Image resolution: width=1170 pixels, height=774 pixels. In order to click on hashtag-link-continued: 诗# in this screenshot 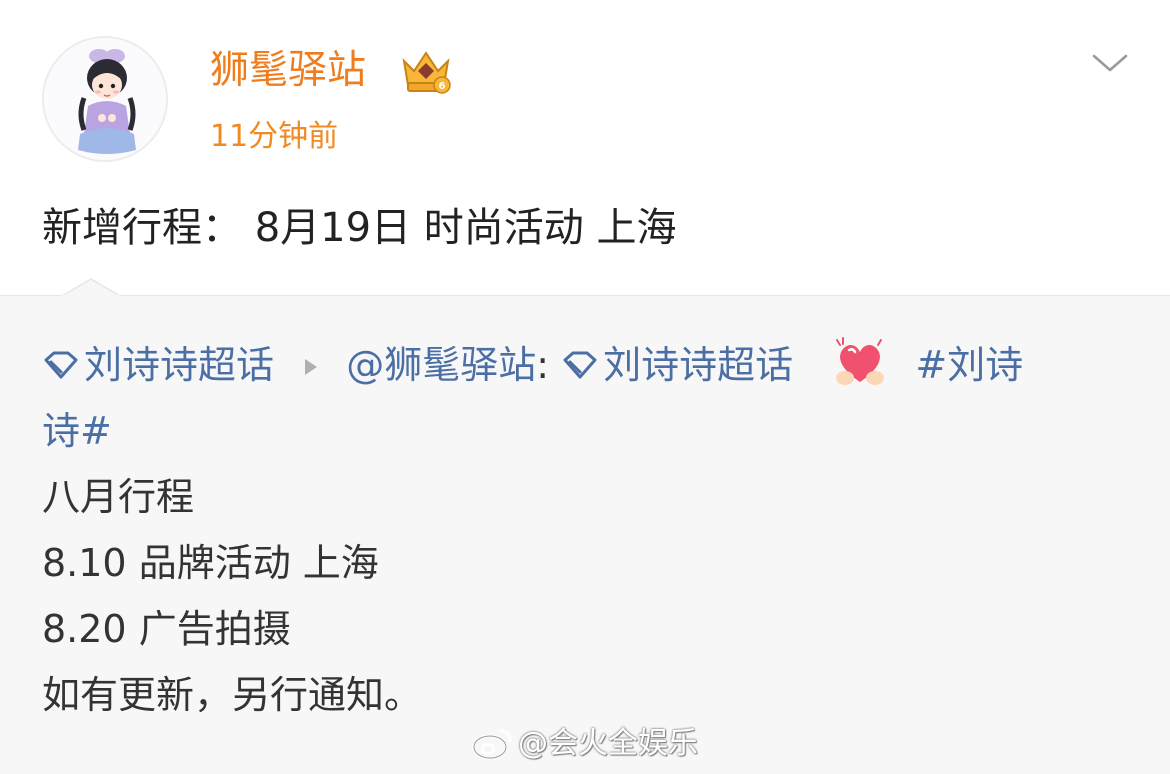, I will do `click(77, 431)`.